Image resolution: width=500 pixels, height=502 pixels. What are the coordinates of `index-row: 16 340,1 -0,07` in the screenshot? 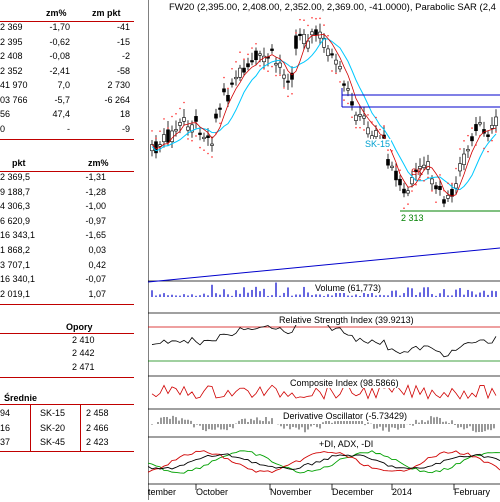 It's located at (73, 280).